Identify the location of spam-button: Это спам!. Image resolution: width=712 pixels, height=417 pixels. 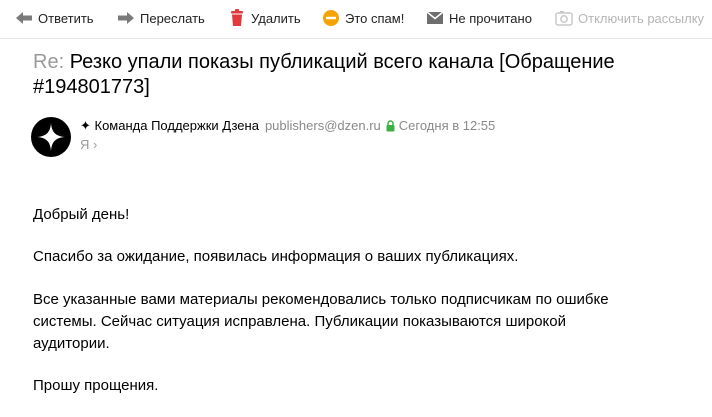
(363, 18).